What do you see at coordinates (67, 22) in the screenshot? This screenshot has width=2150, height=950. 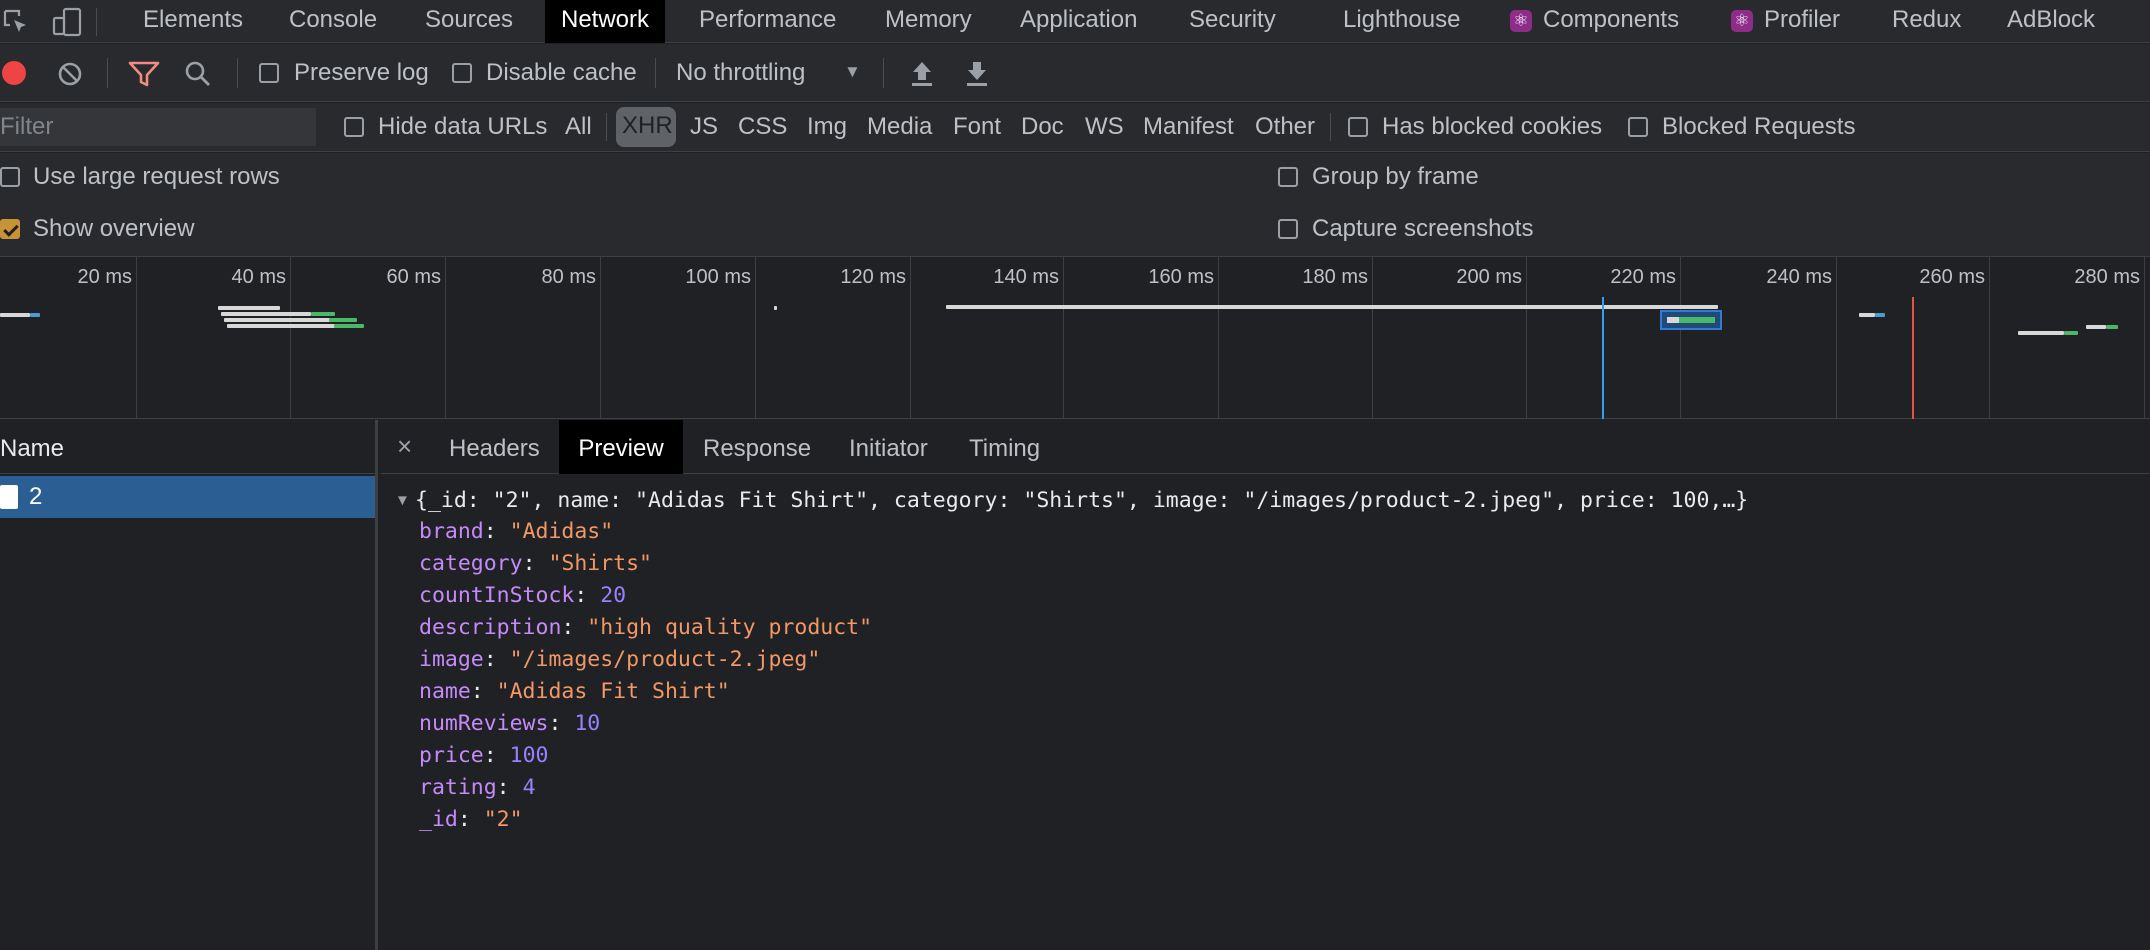 I see `device-toolbar-icon` at bounding box center [67, 22].